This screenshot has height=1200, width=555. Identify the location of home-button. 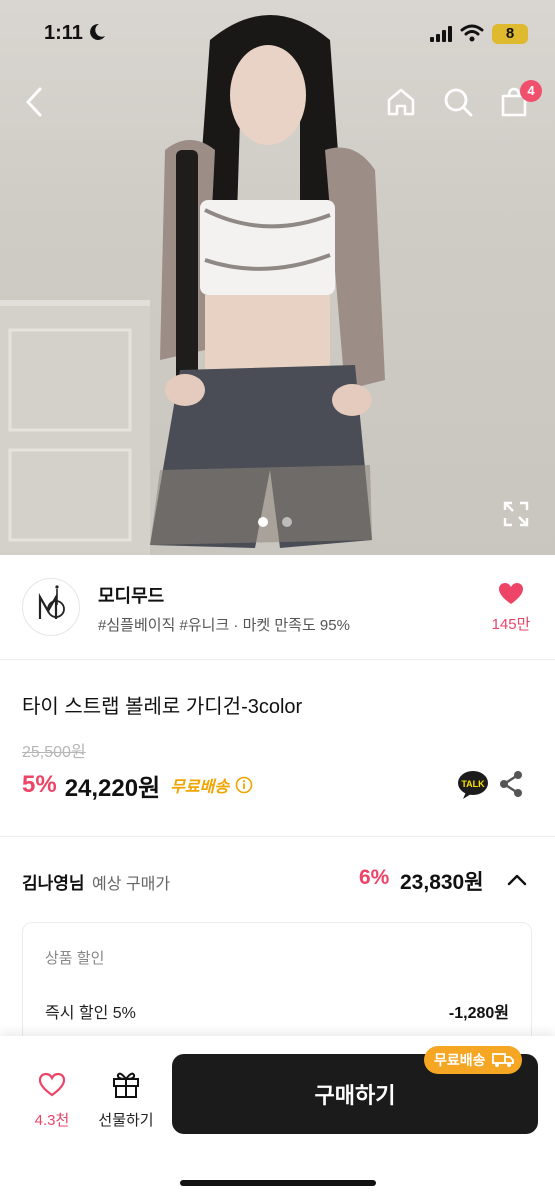
(401, 102).